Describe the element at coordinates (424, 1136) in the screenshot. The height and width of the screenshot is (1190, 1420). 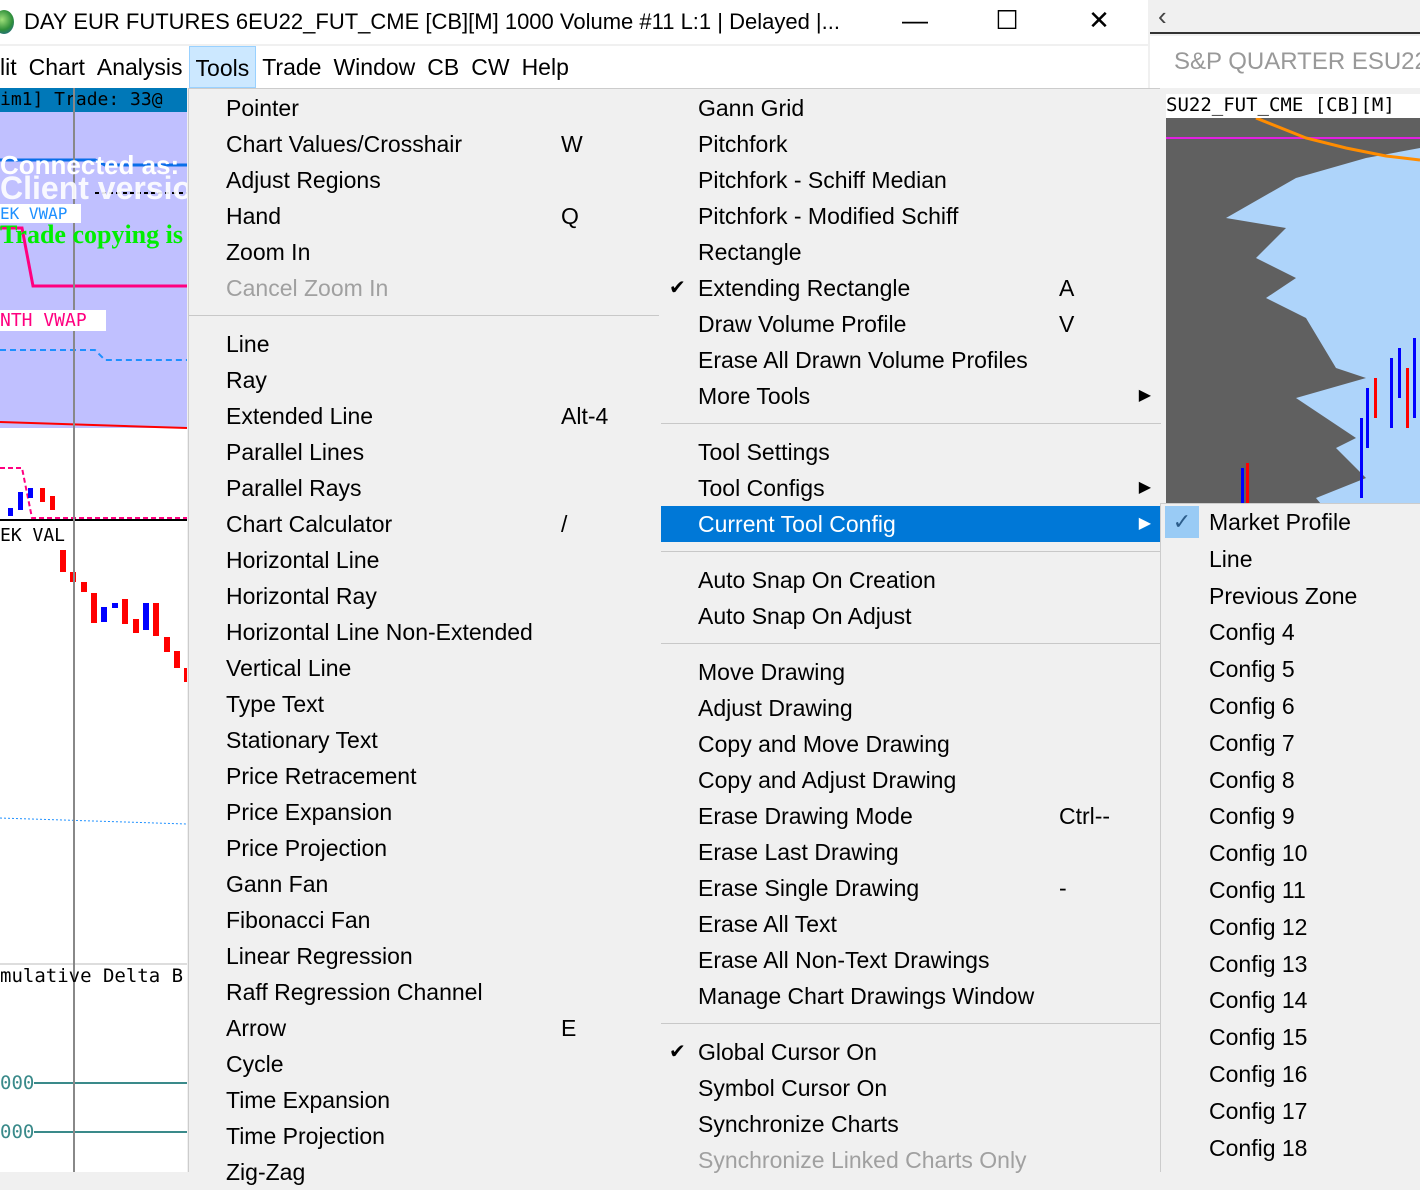
I see `menu-item-time-projection: Time Projection` at that location.